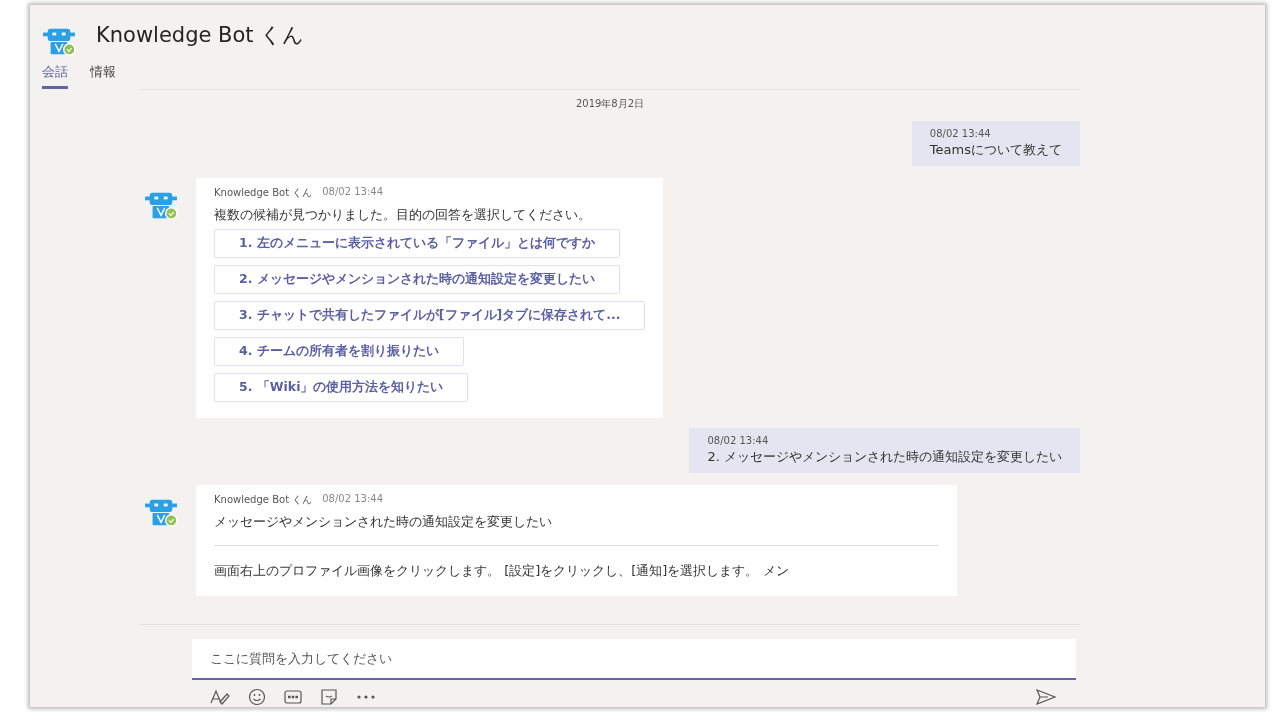 This screenshot has height=720, width=1280. I want to click on message-input-field: ここに質問を入力してください, so click(634, 659).